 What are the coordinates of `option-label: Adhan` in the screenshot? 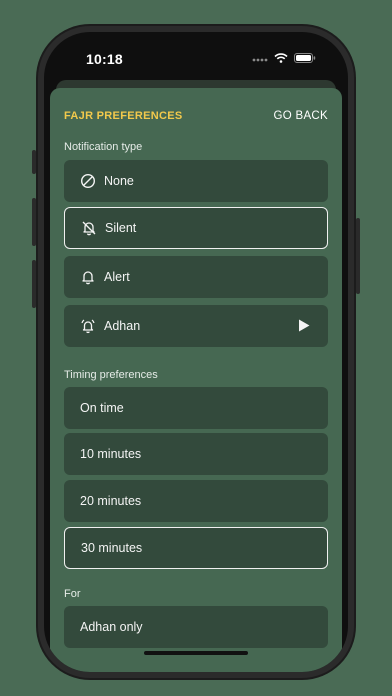 It's located at (122, 326).